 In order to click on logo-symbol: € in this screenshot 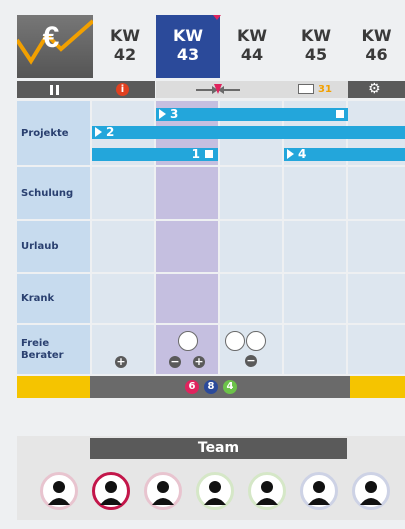, I will do `click(51, 37)`.